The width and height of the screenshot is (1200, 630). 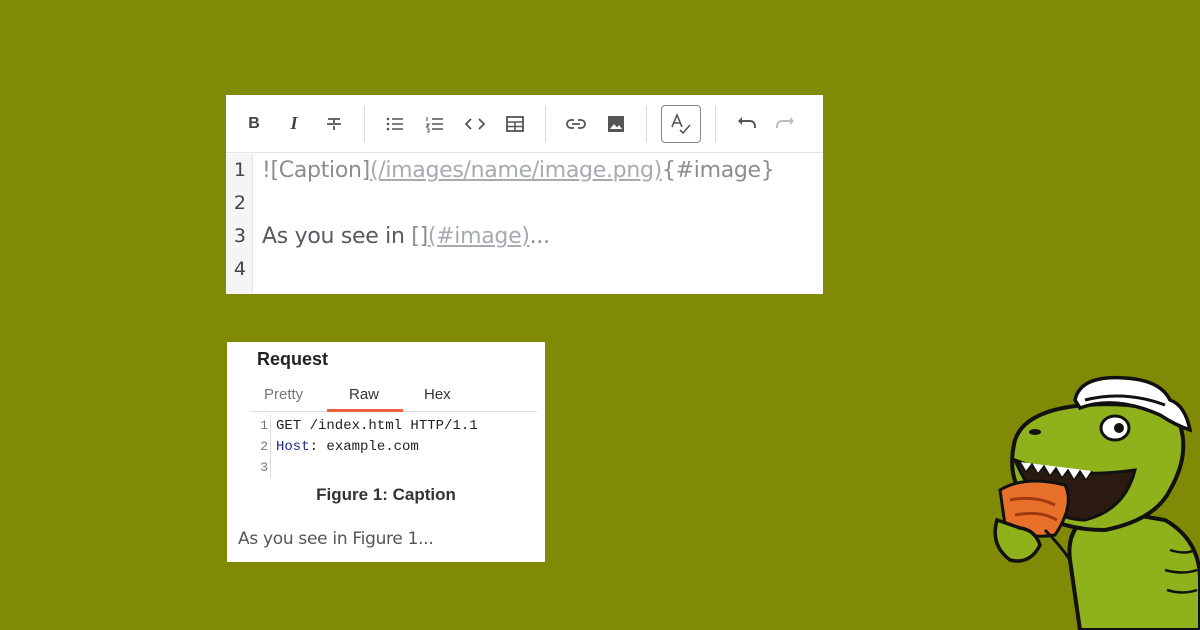 I want to click on figure-caption: Figure 1: Caption, so click(x=386, y=494).